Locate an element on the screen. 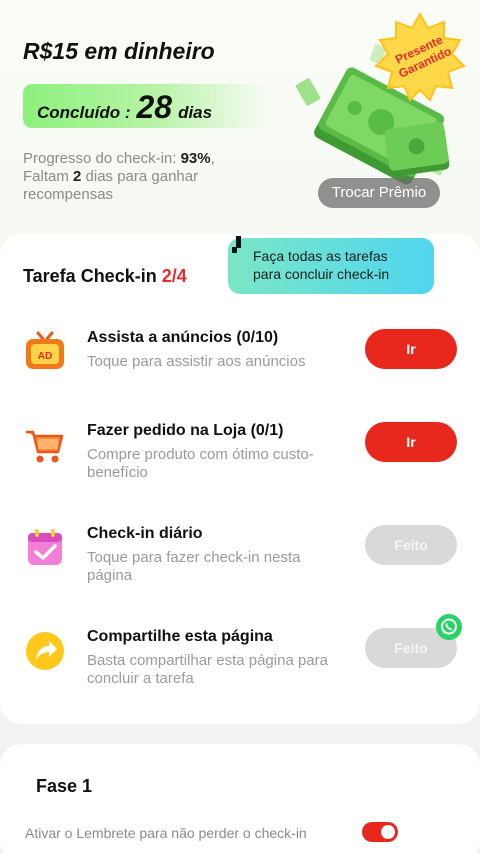 The height and width of the screenshot is (854, 480). reward-title: R$15 em dinheiro is located at coordinates (119, 51).